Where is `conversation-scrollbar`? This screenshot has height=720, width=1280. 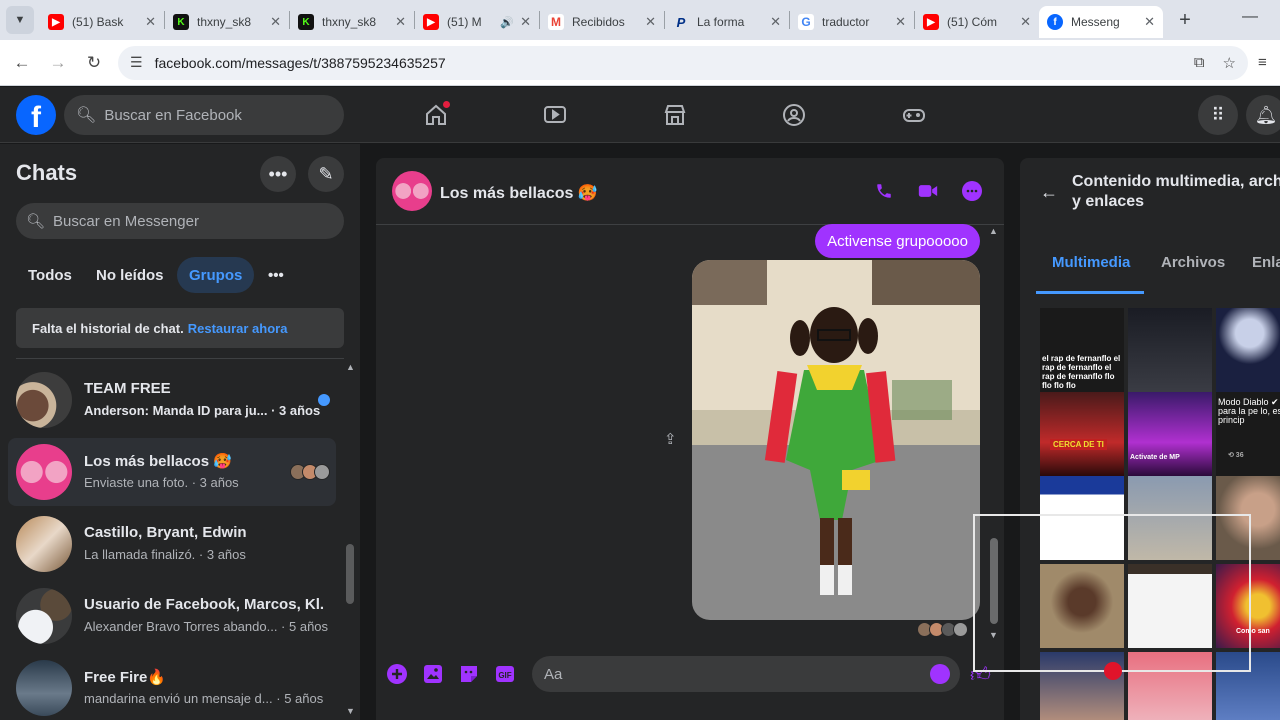 conversation-scrollbar is located at coordinates (994, 581).